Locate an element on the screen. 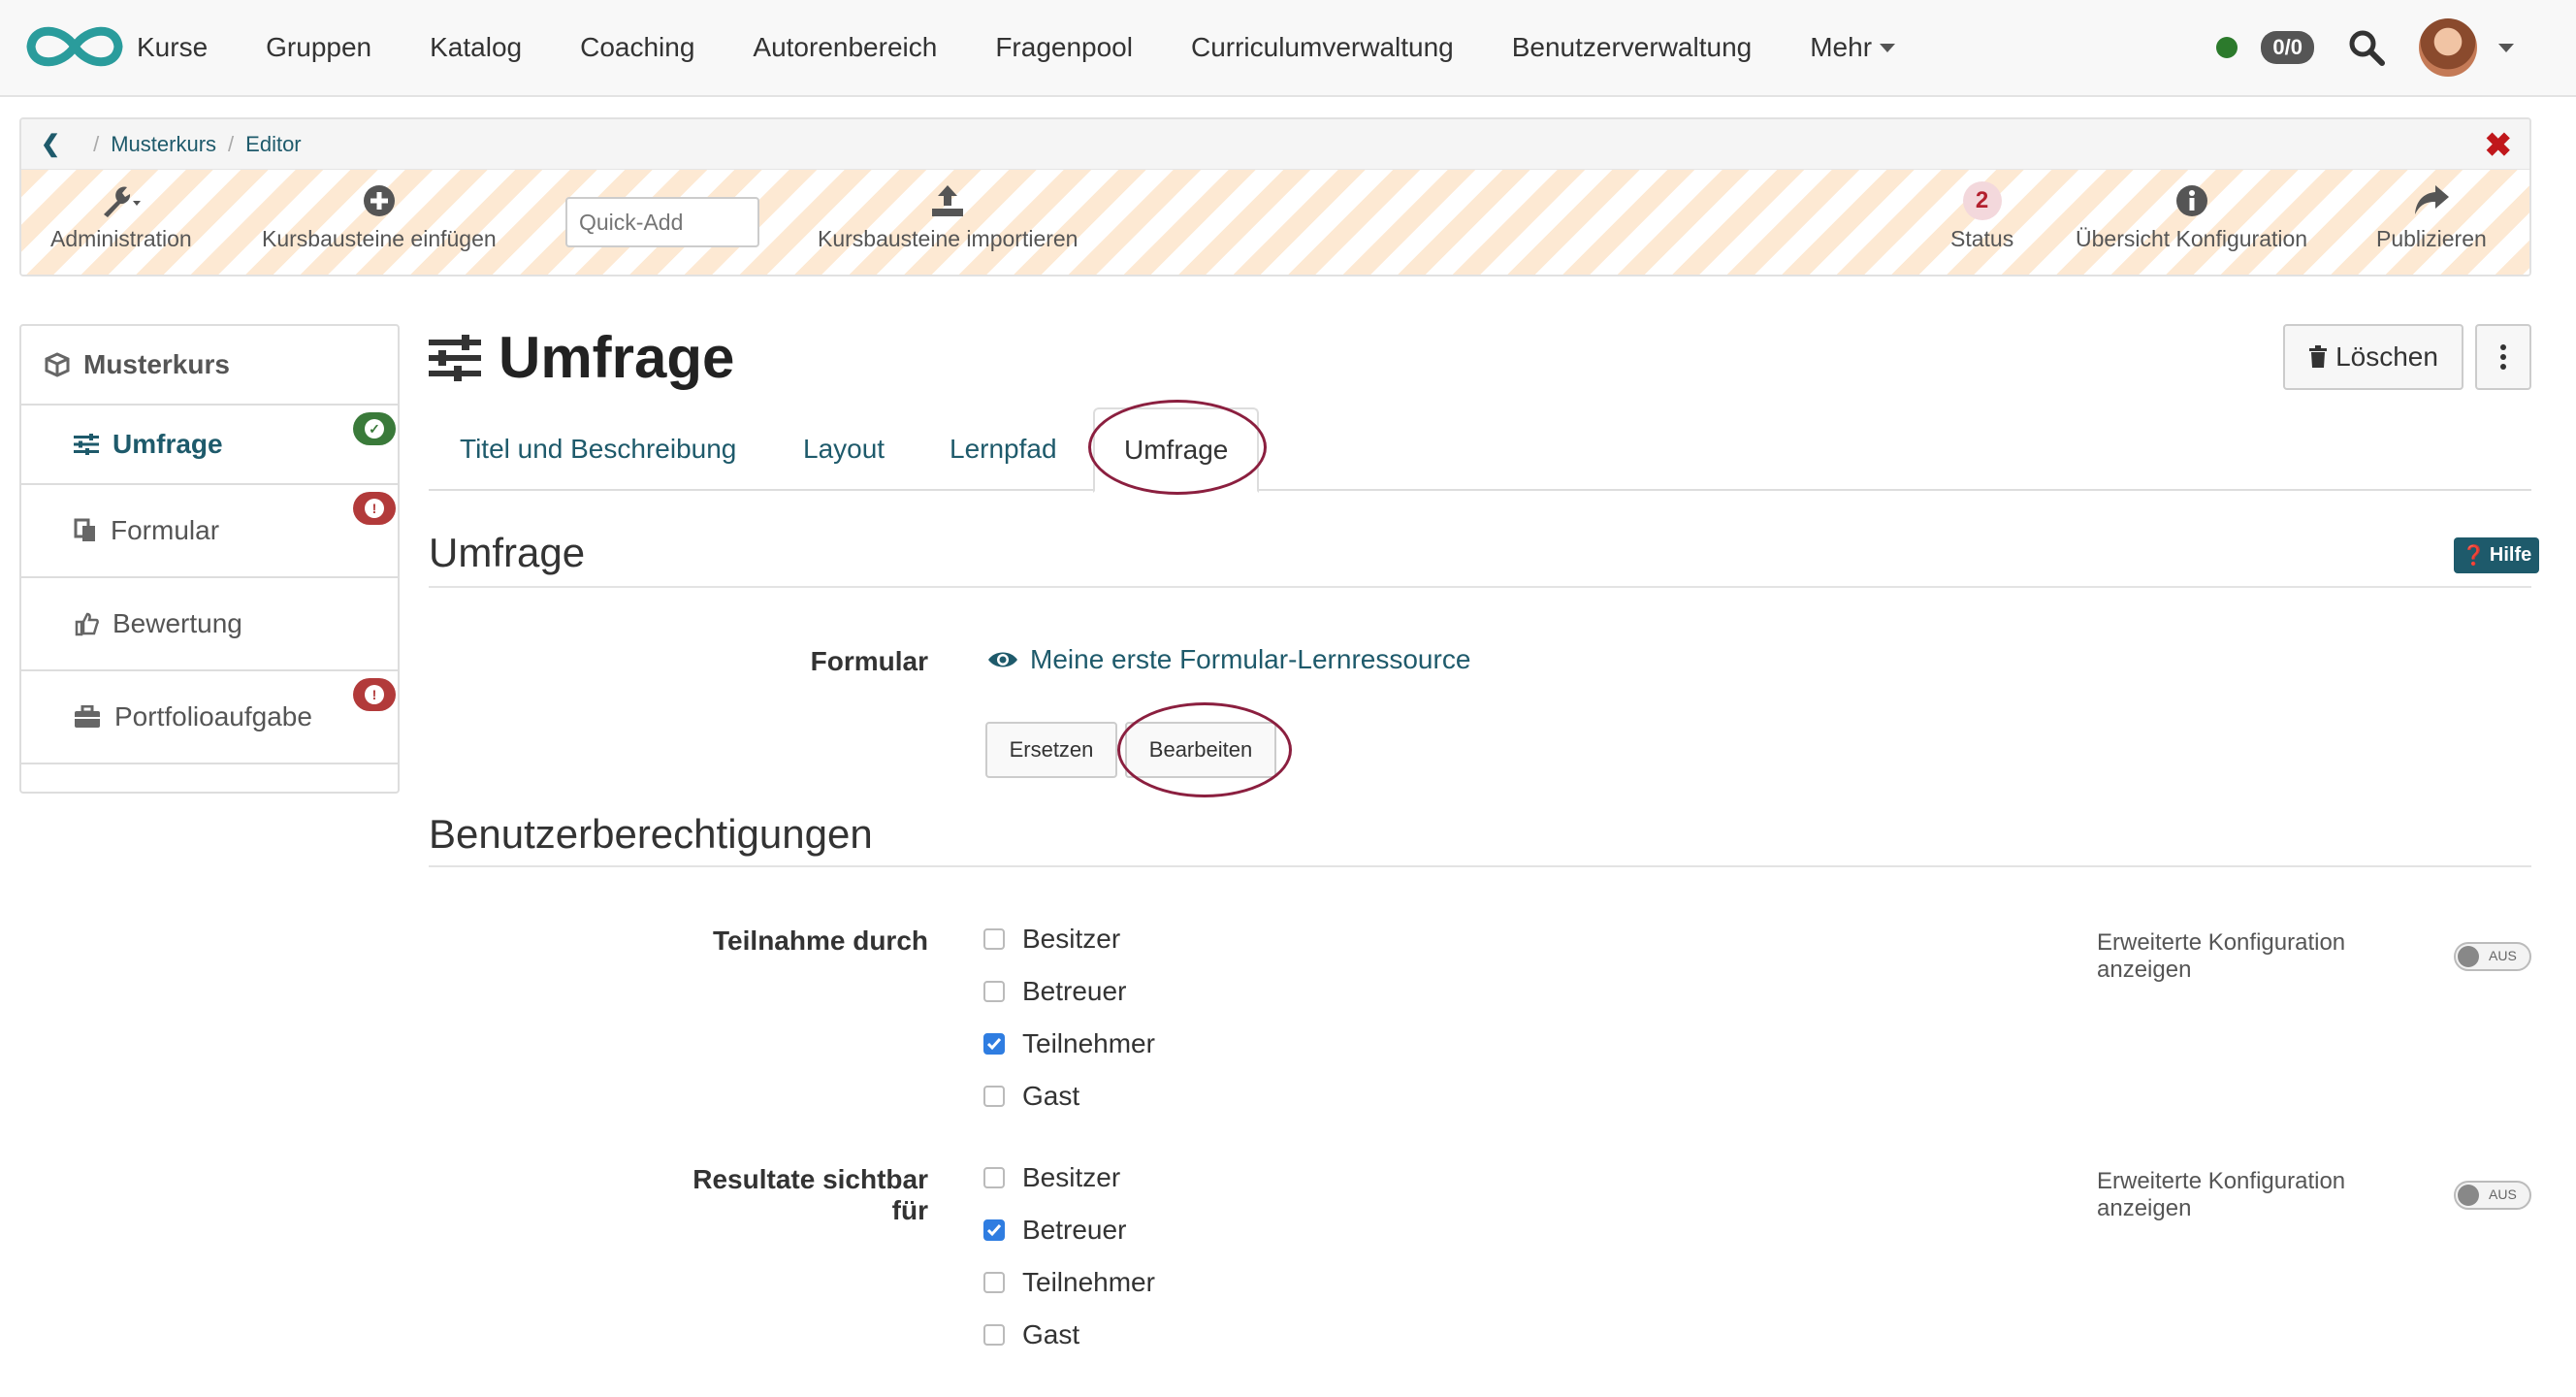 Image resolution: width=2576 pixels, height=1397 pixels. tree-item-label: Umfrage is located at coordinates (168, 444).